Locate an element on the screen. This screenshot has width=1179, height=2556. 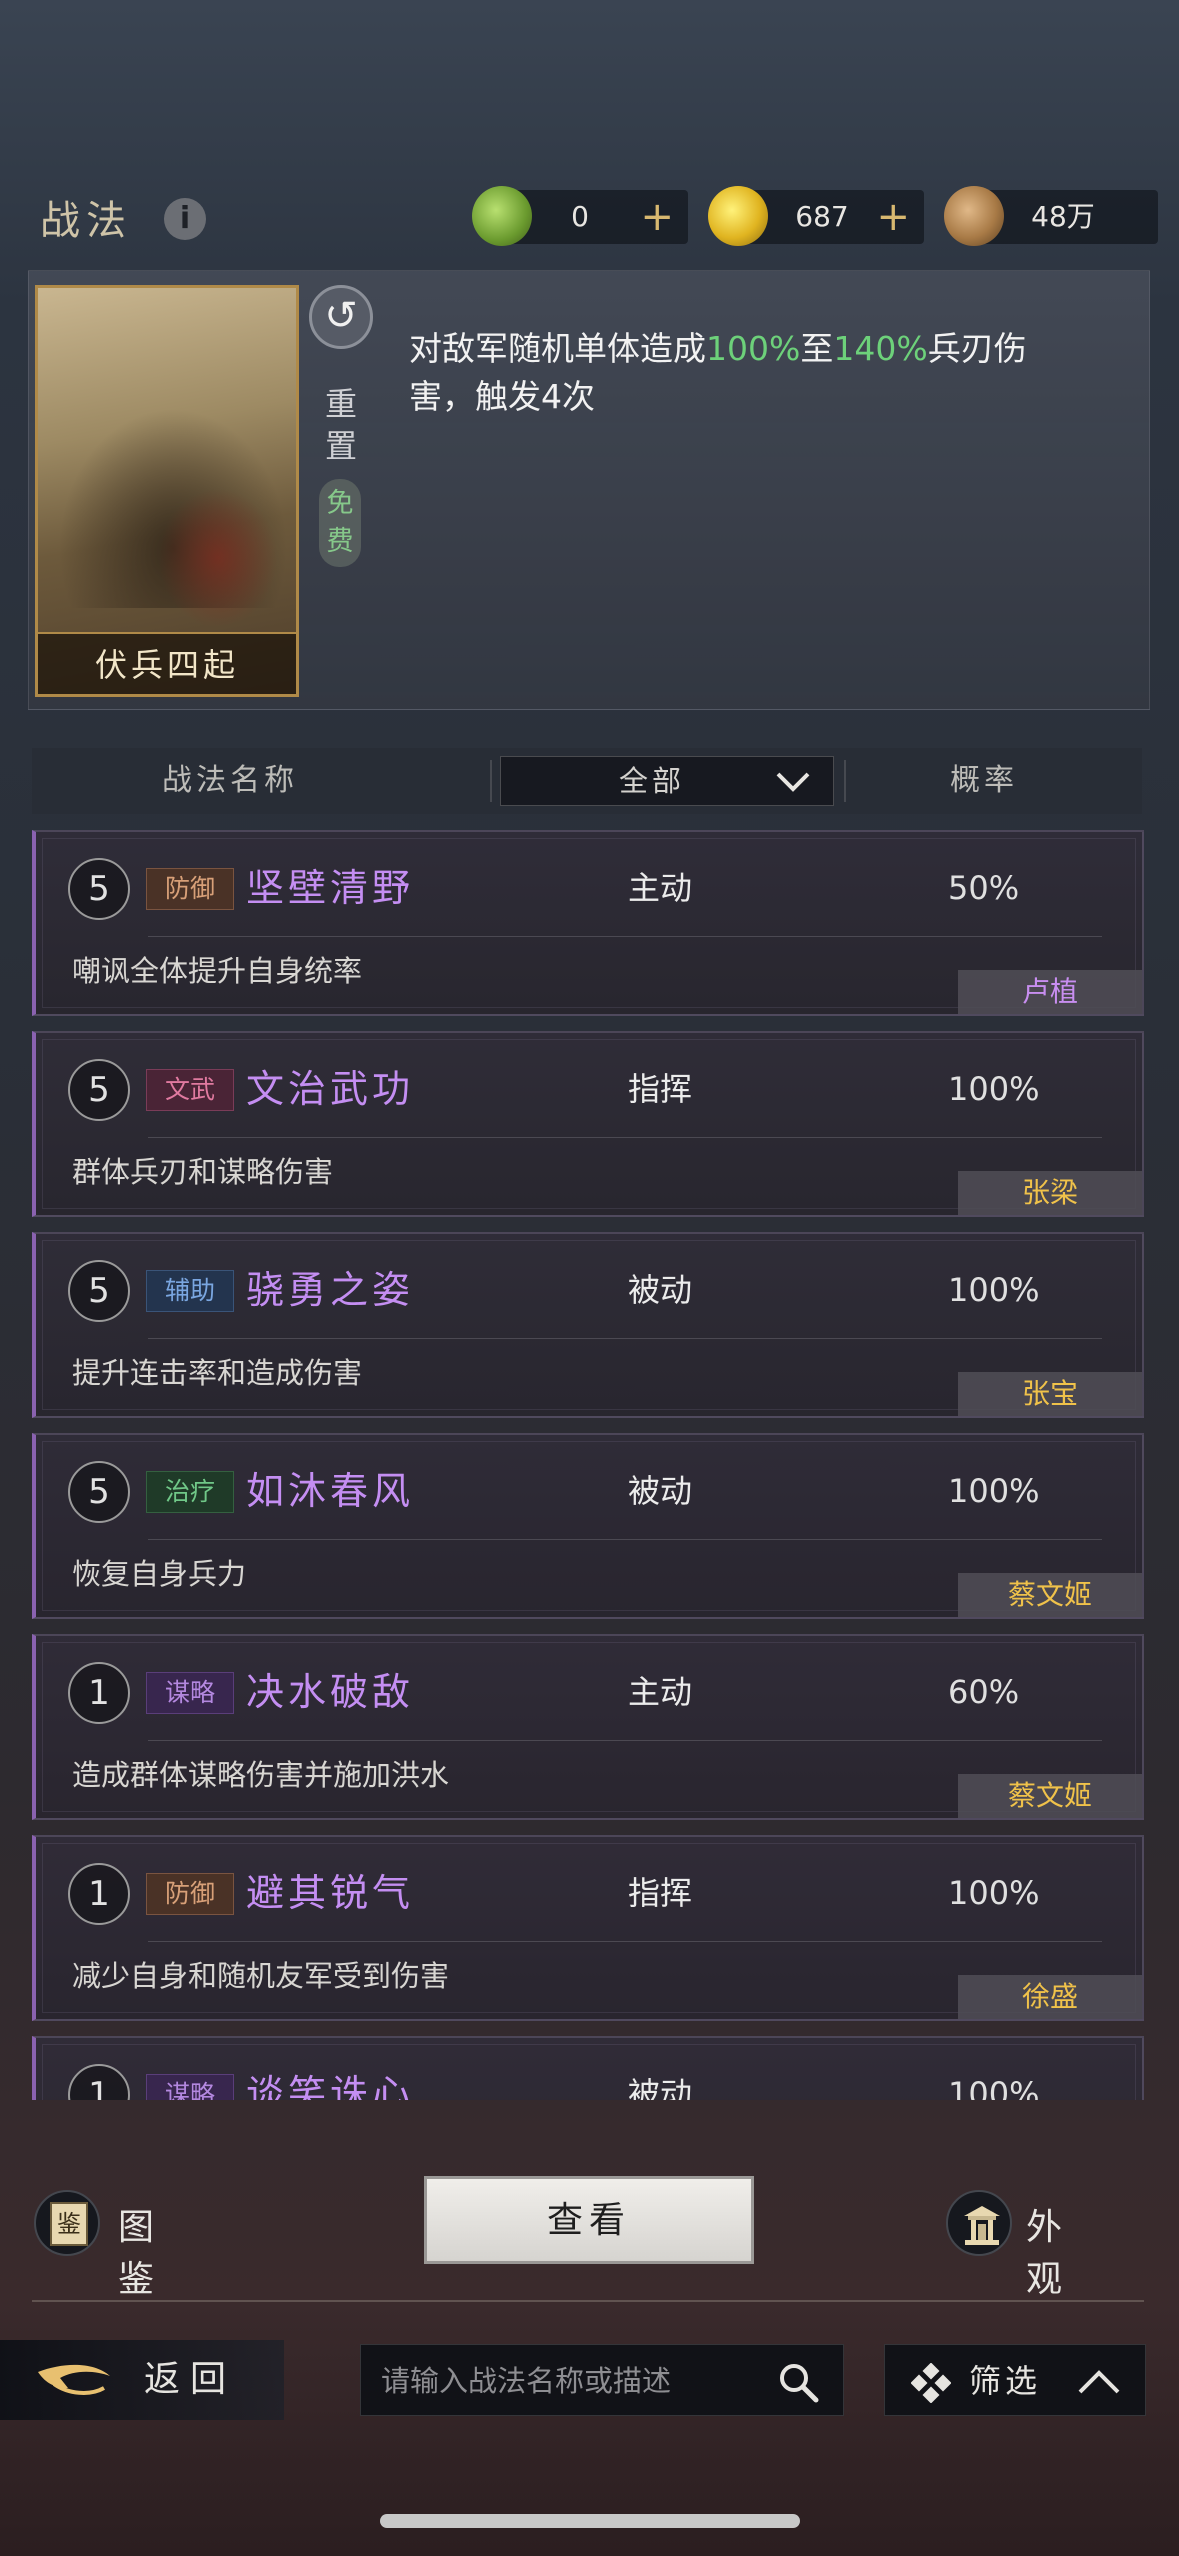
chevron-down-icon is located at coordinates (793, 782).